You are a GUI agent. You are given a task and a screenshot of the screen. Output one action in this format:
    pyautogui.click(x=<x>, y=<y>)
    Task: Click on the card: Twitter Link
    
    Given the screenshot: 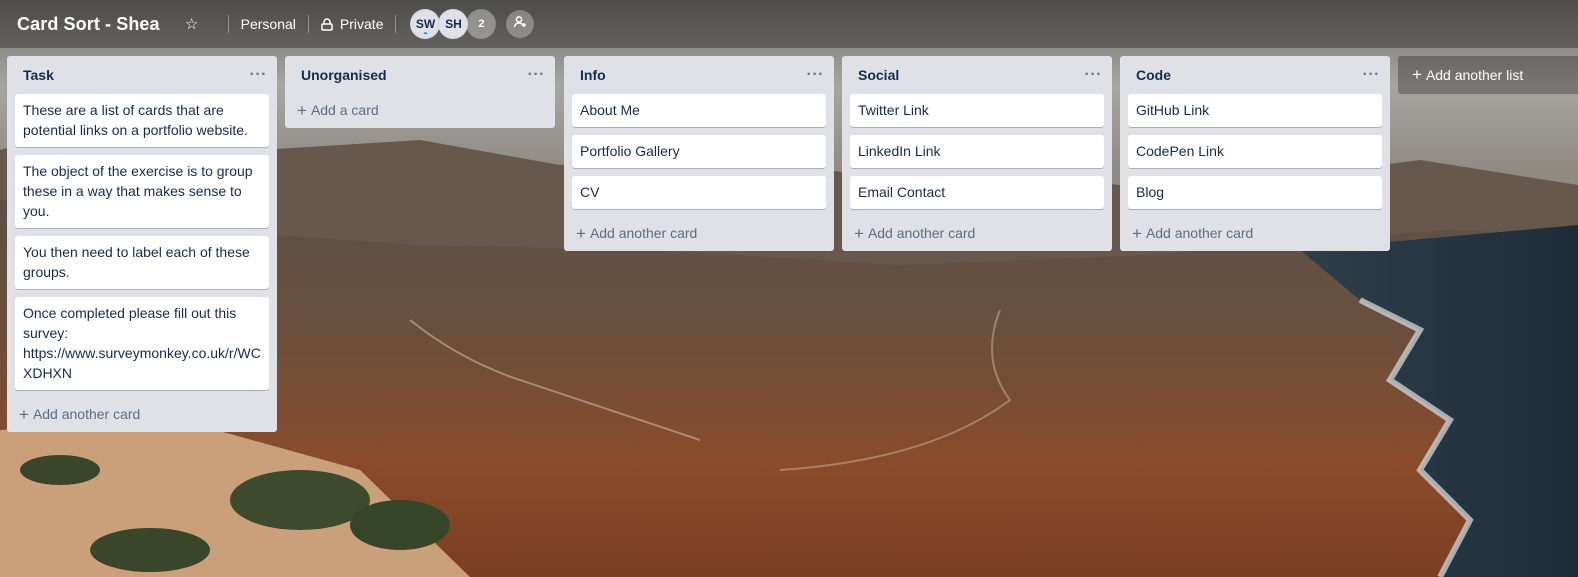 What is the action you would take?
    pyautogui.click(x=977, y=110)
    